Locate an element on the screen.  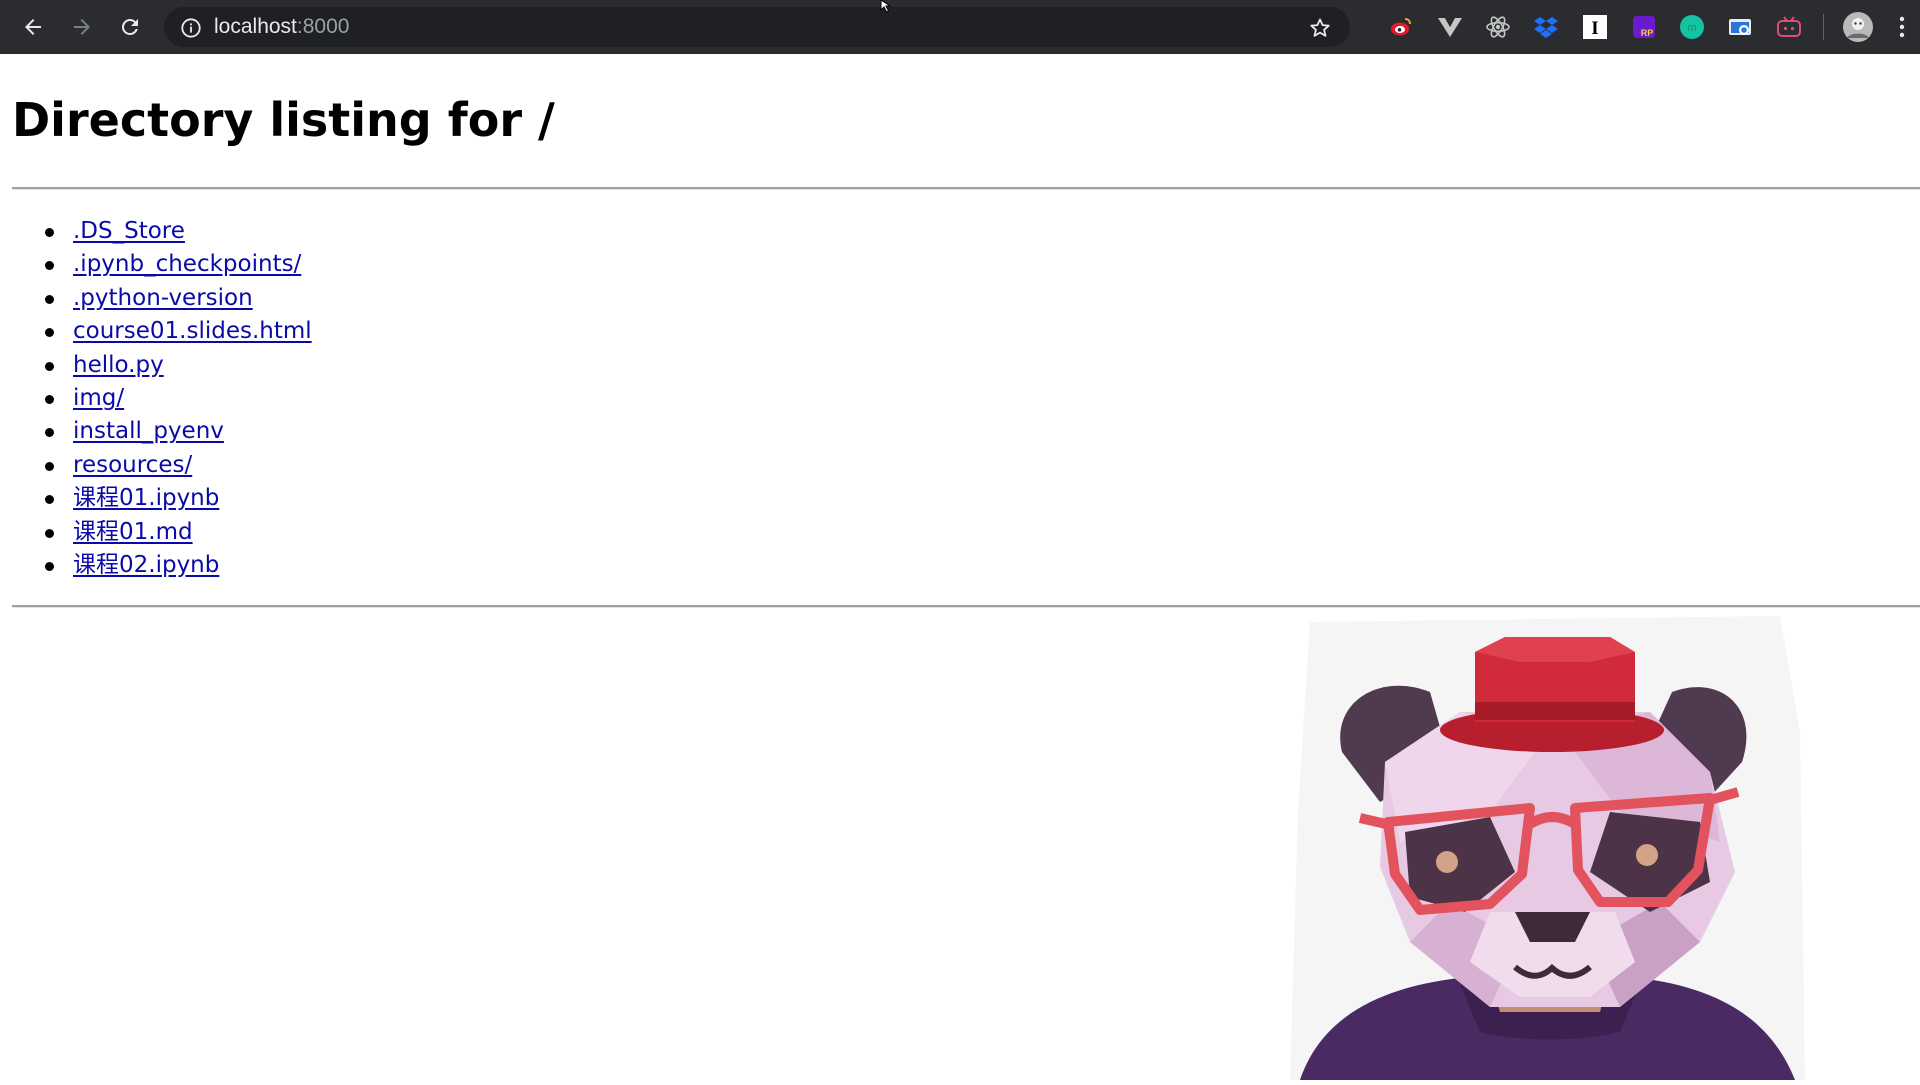
mouse-cursor-icon is located at coordinates (886, 6).